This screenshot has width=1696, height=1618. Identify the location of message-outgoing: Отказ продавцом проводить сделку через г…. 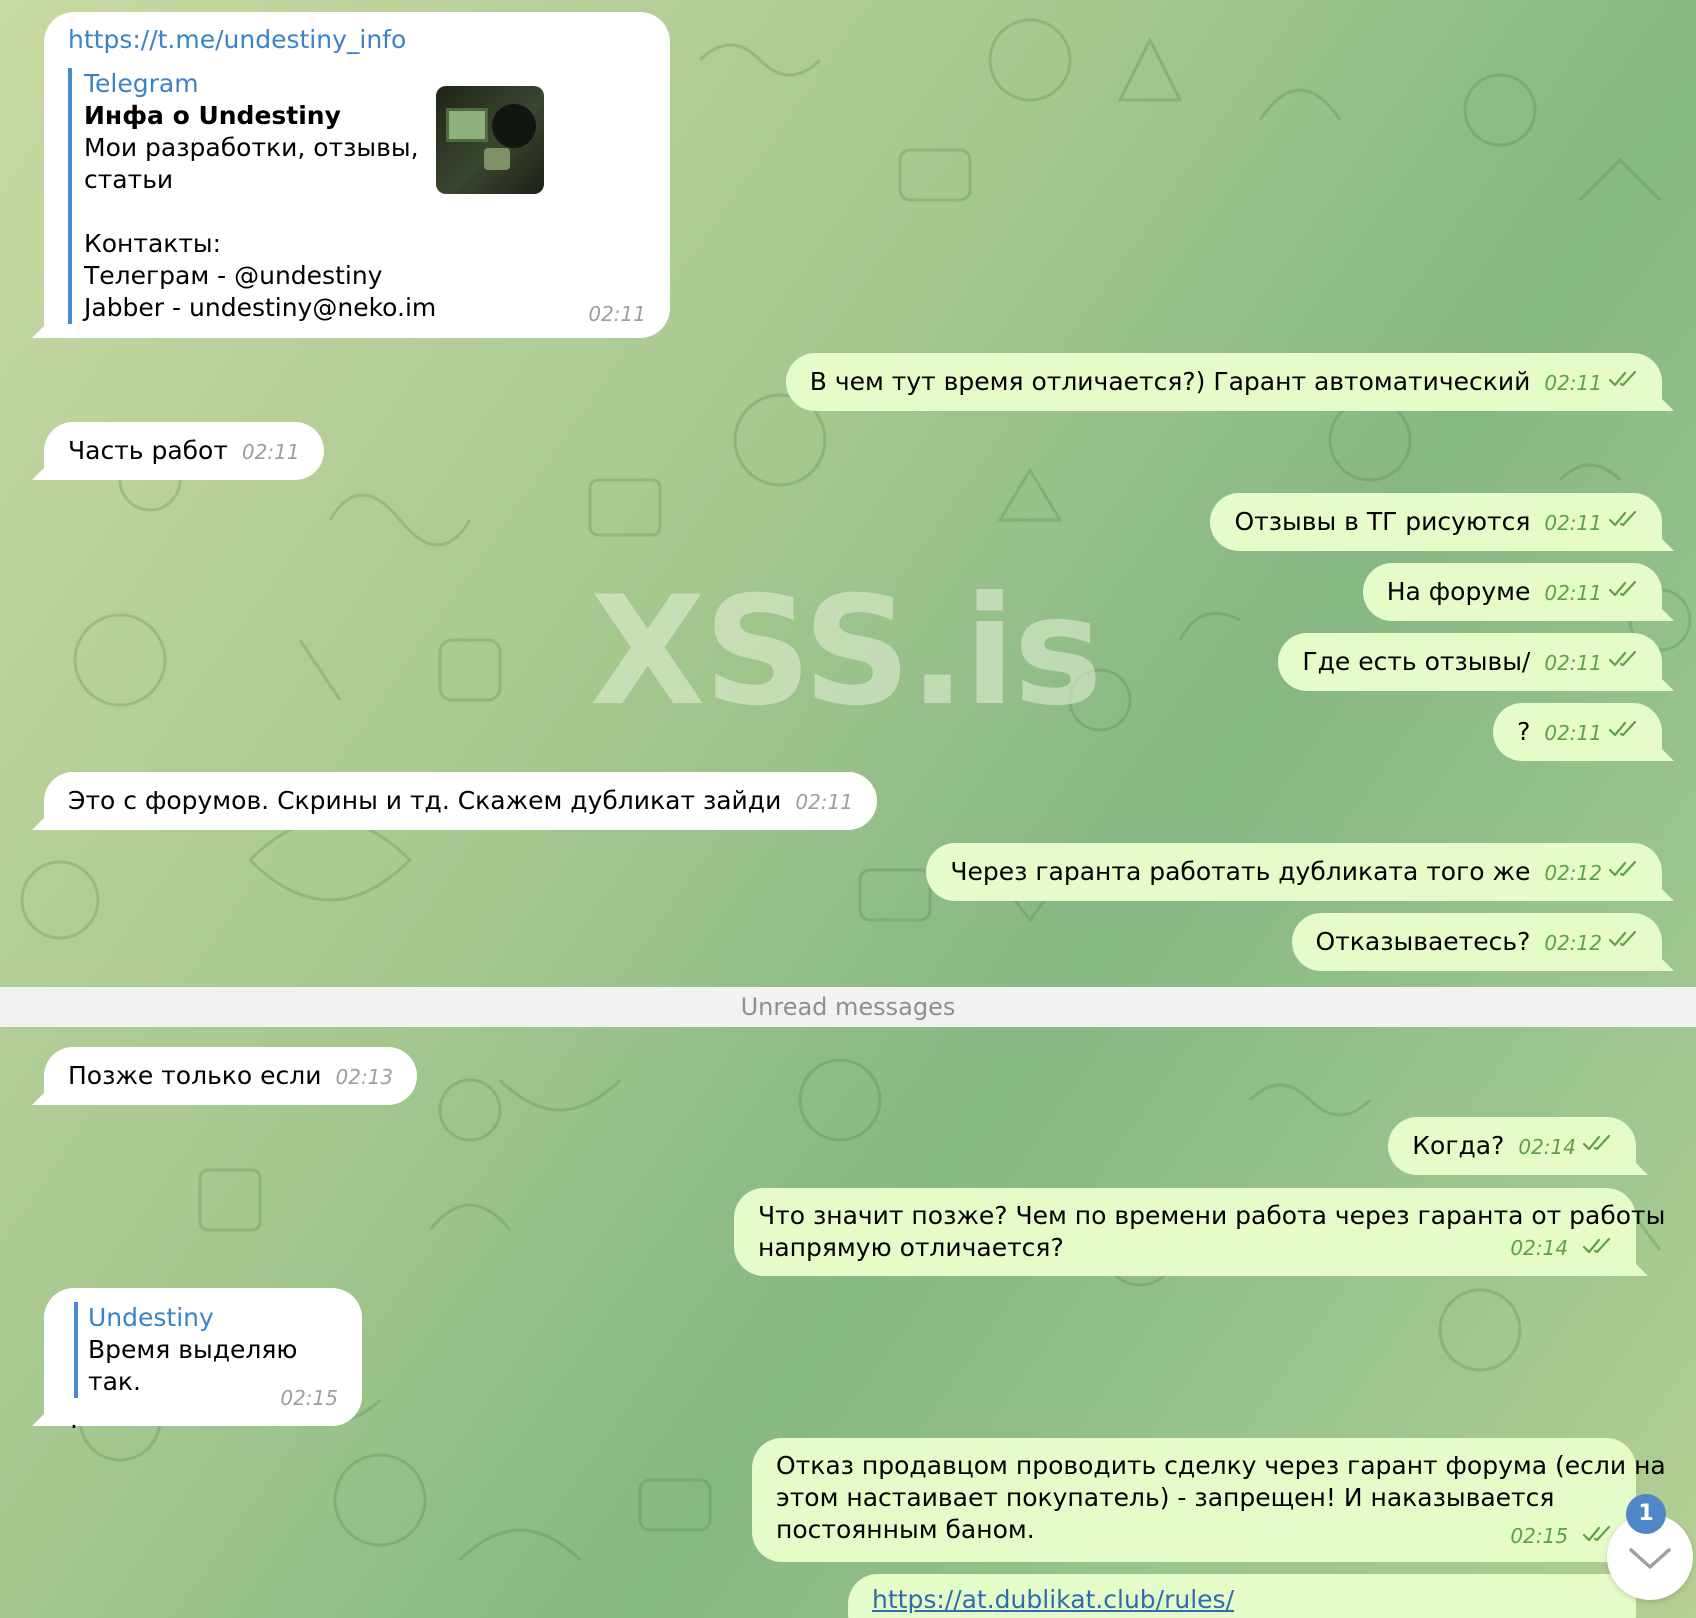
(1209, 1500).